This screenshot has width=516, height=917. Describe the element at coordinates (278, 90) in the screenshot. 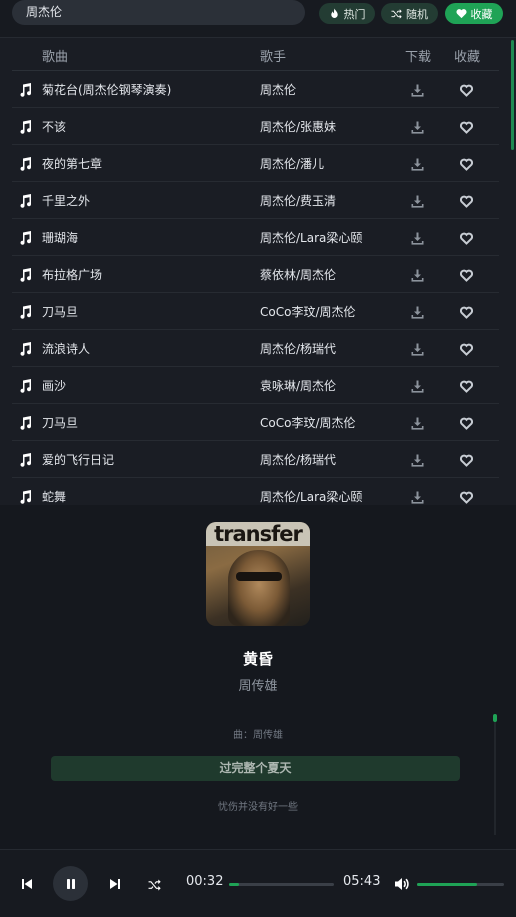

I see `song-artist: 周杰伦` at that location.